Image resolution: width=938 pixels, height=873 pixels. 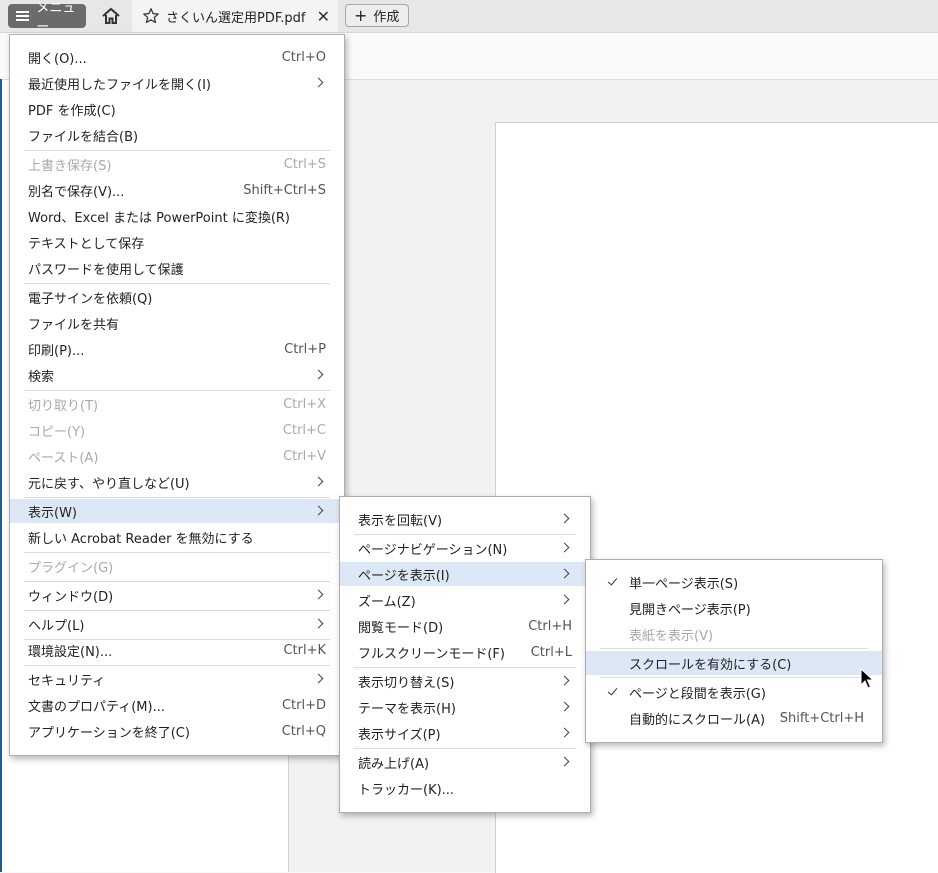 I want to click on view-menu-item-10: 読み上げ(A), so click(x=465, y=762).